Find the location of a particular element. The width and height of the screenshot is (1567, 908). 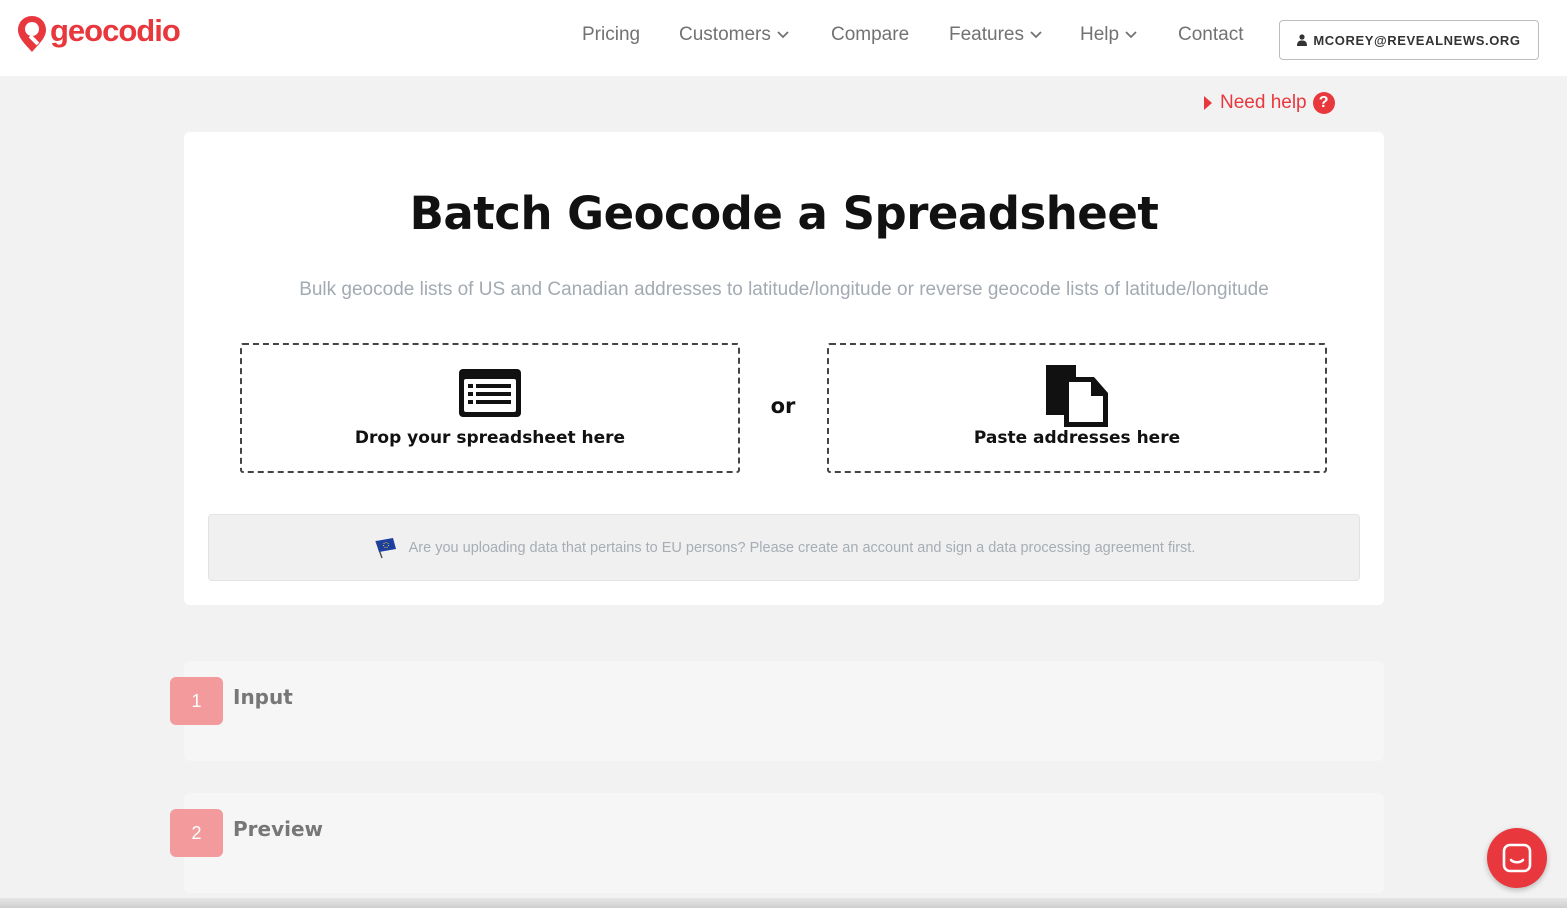

or-separator: or is located at coordinates (783, 406).